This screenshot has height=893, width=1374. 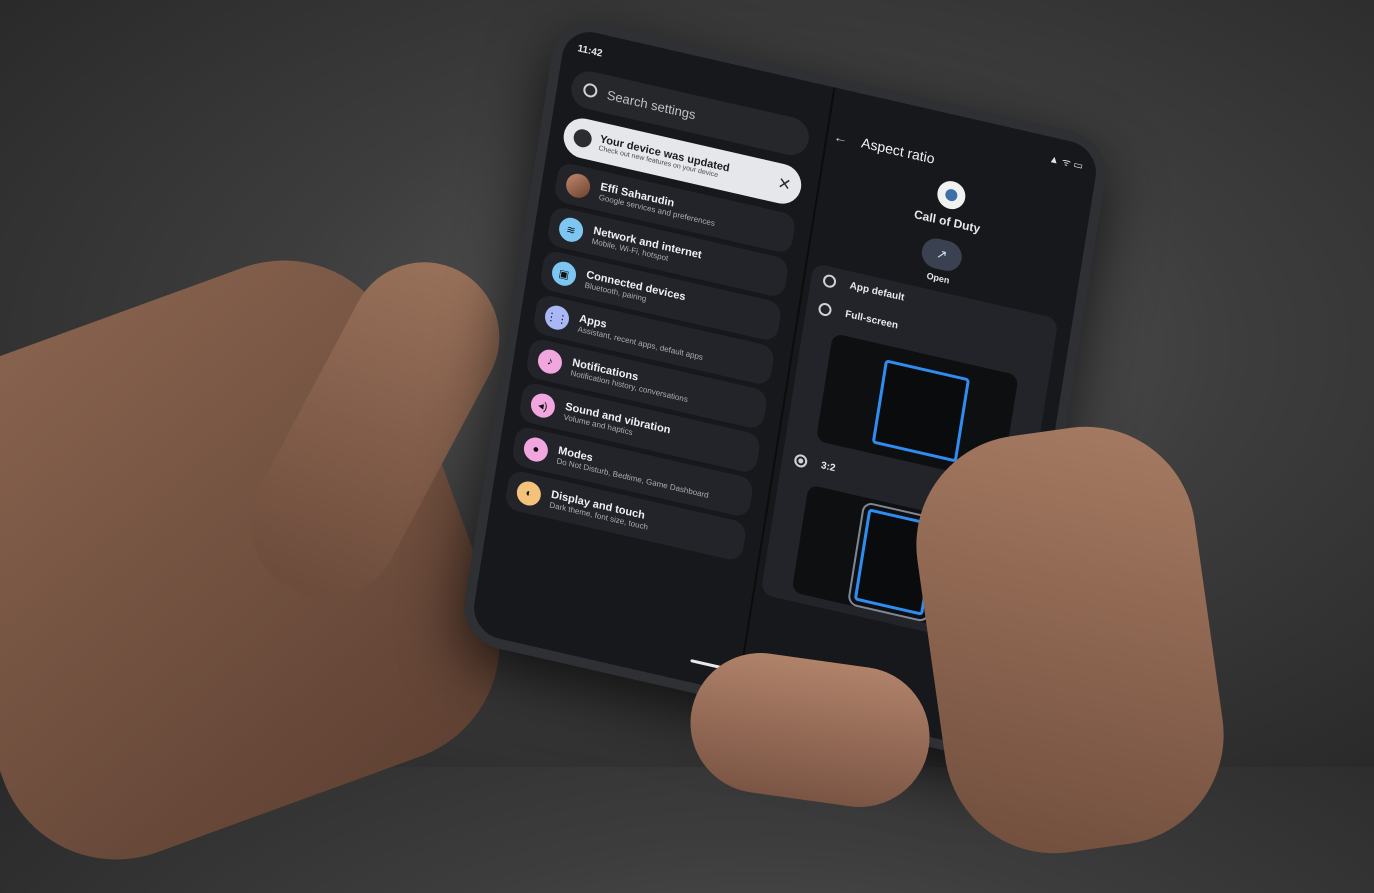 I want to click on page-title: Aspect ratio, so click(x=898, y=150).